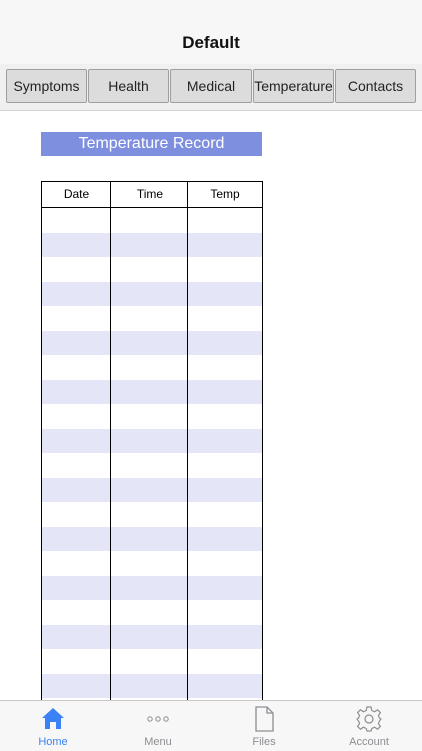 Image resolution: width=422 pixels, height=751 pixels. Describe the element at coordinates (369, 742) in the screenshot. I see `tabbar-label: Account` at that location.